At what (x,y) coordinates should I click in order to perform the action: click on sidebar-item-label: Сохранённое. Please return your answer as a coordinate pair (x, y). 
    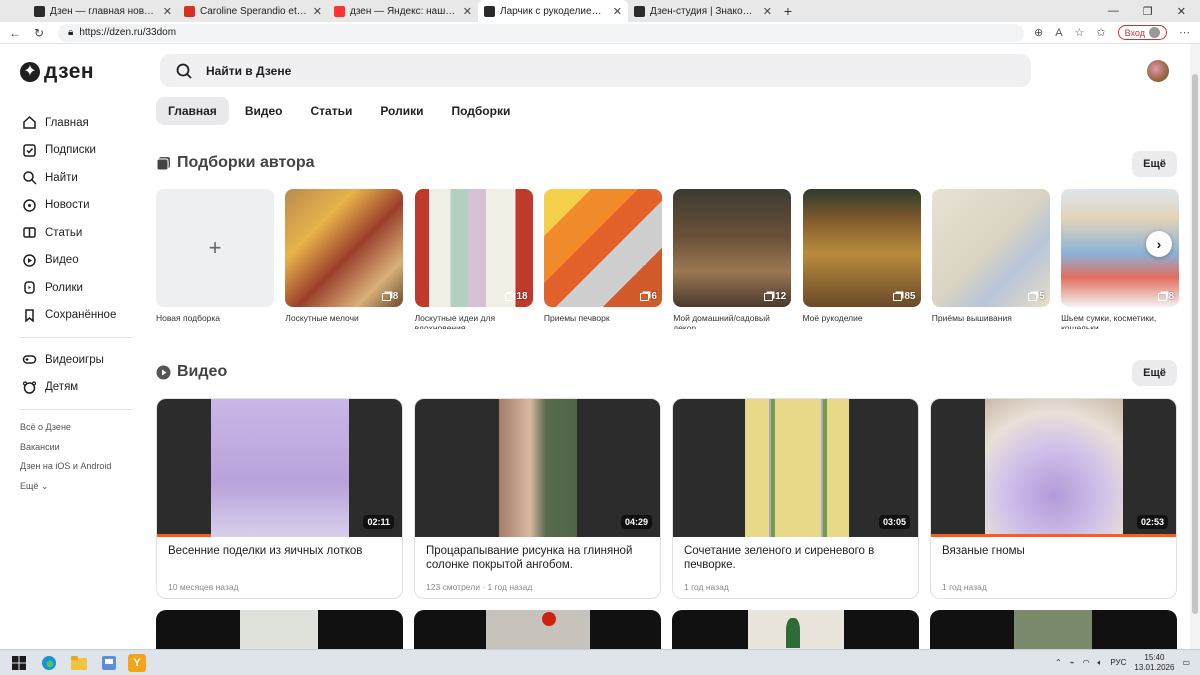
    Looking at the image, I should click on (81, 315).